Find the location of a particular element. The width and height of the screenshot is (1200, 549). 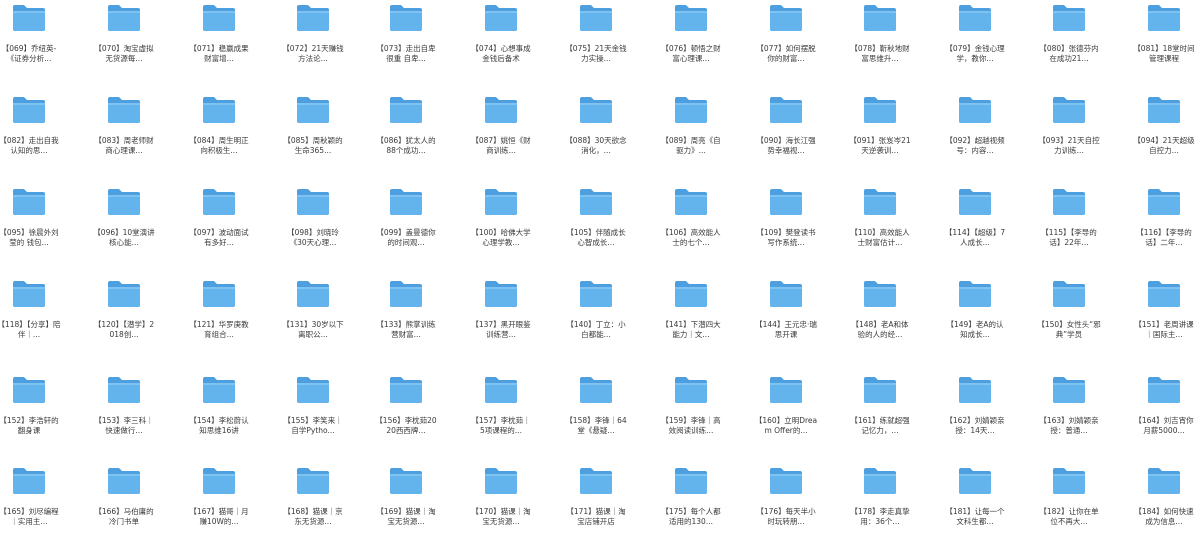

folder-item: 【081】18堂时间管理课程 is located at coordinates (1164, 43).